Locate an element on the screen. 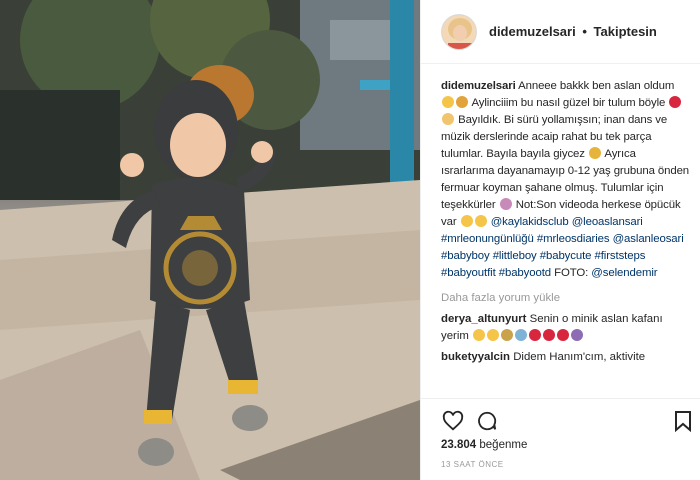 This screenshot has width=700, height=480. hashtag-mrleosdiaries: #mrleosdiaries is located at coordinates (573, 239).